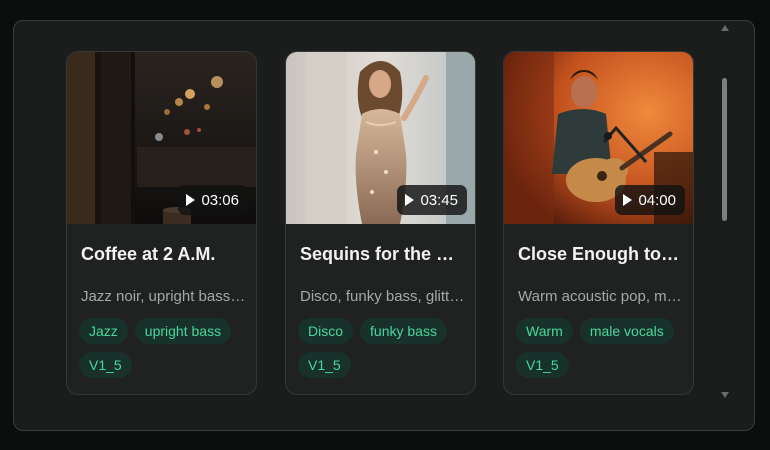 This screenshot has width=770, height=450. What do you see at coordinates (163, 254) in the screenshot?
I see `song-title: Coffee at 2 A.M.` at bounding box center [163, 254].